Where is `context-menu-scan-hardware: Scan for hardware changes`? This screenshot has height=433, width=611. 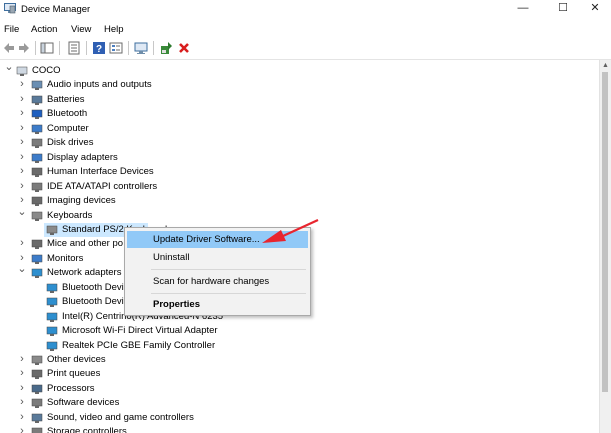 context-menu-scan-hardware: Scan for hardware changes is located at coordinates (217, 281).